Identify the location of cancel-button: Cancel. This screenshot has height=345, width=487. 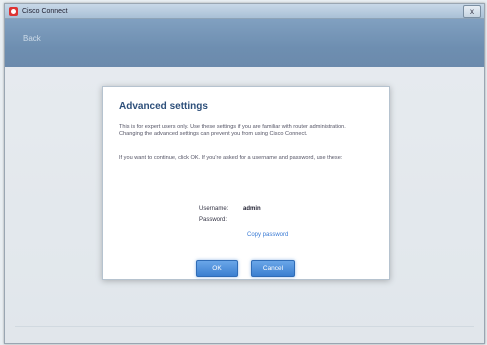
(273, 268).